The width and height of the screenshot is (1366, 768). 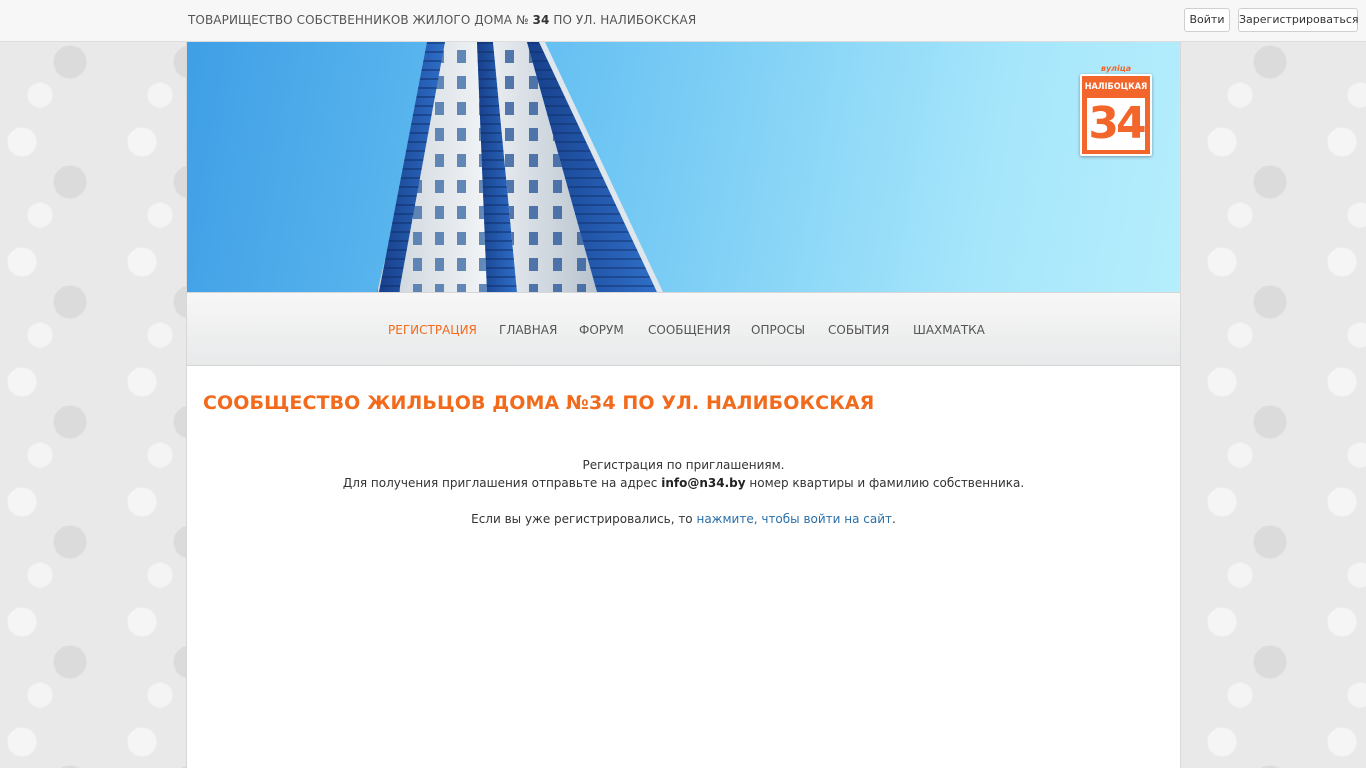 I want to click on login-hint-prefix: Если вы уже регистрировались, то, so click(x=582, y=519).